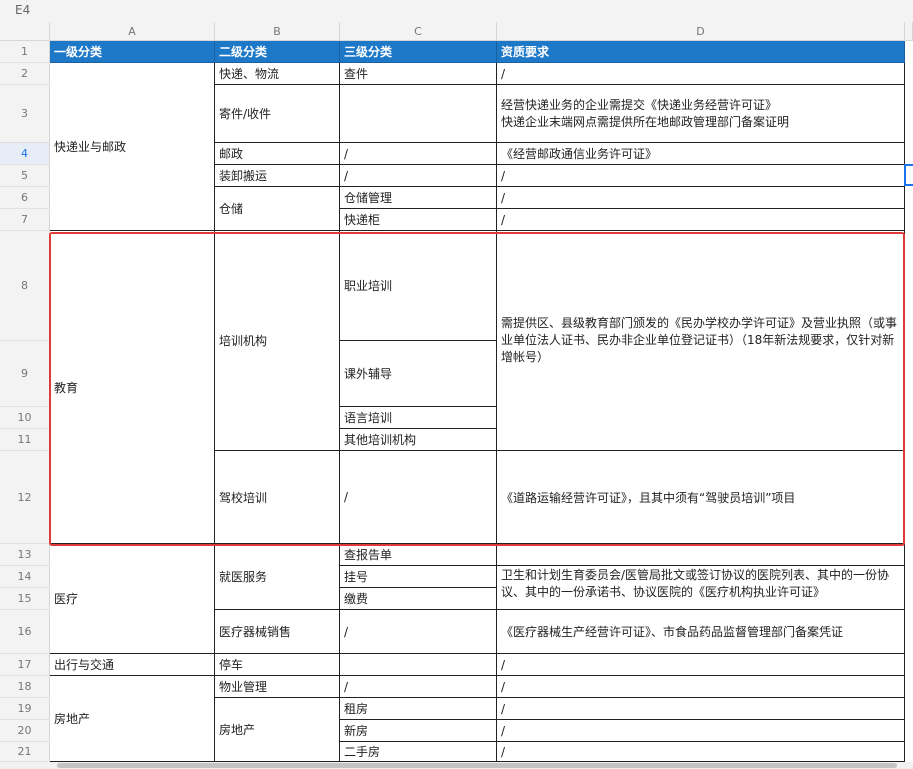  Describe the element at coordinates (25, 418) in the screenshot. I see `row-header-10: 10` at that location.